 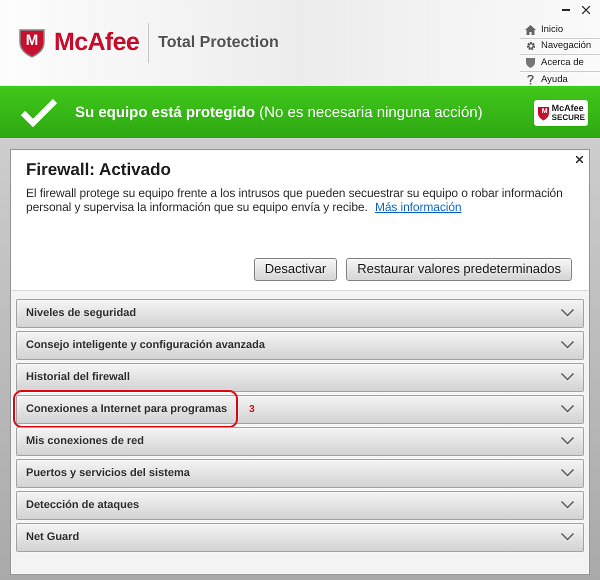 I want to click on section-header: Net Guard, so click(x=300, y=537).